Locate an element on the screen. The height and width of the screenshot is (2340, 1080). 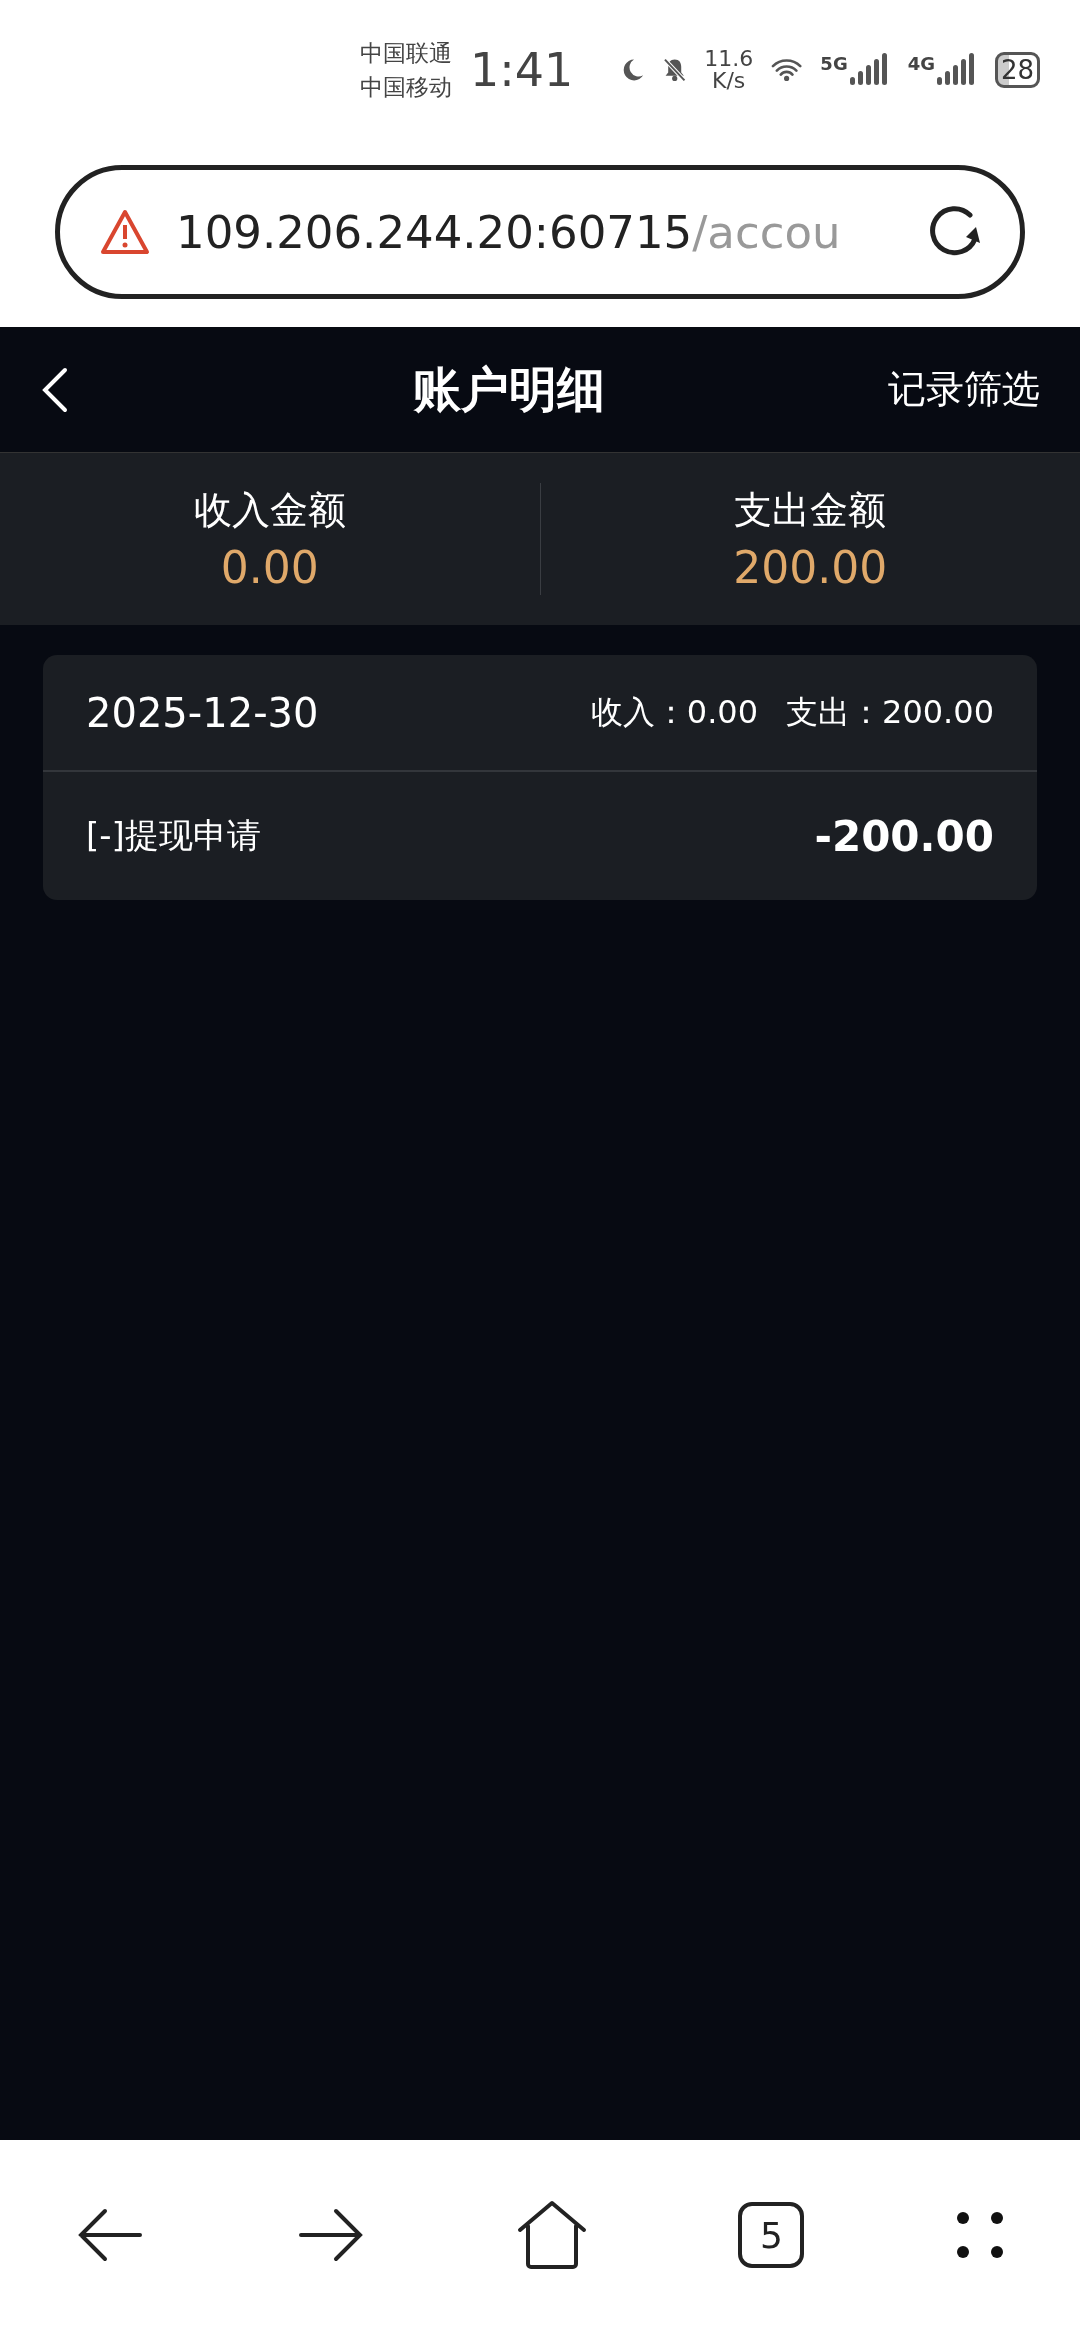
page-title: 账户明细 is located at coordinates (509, 389).